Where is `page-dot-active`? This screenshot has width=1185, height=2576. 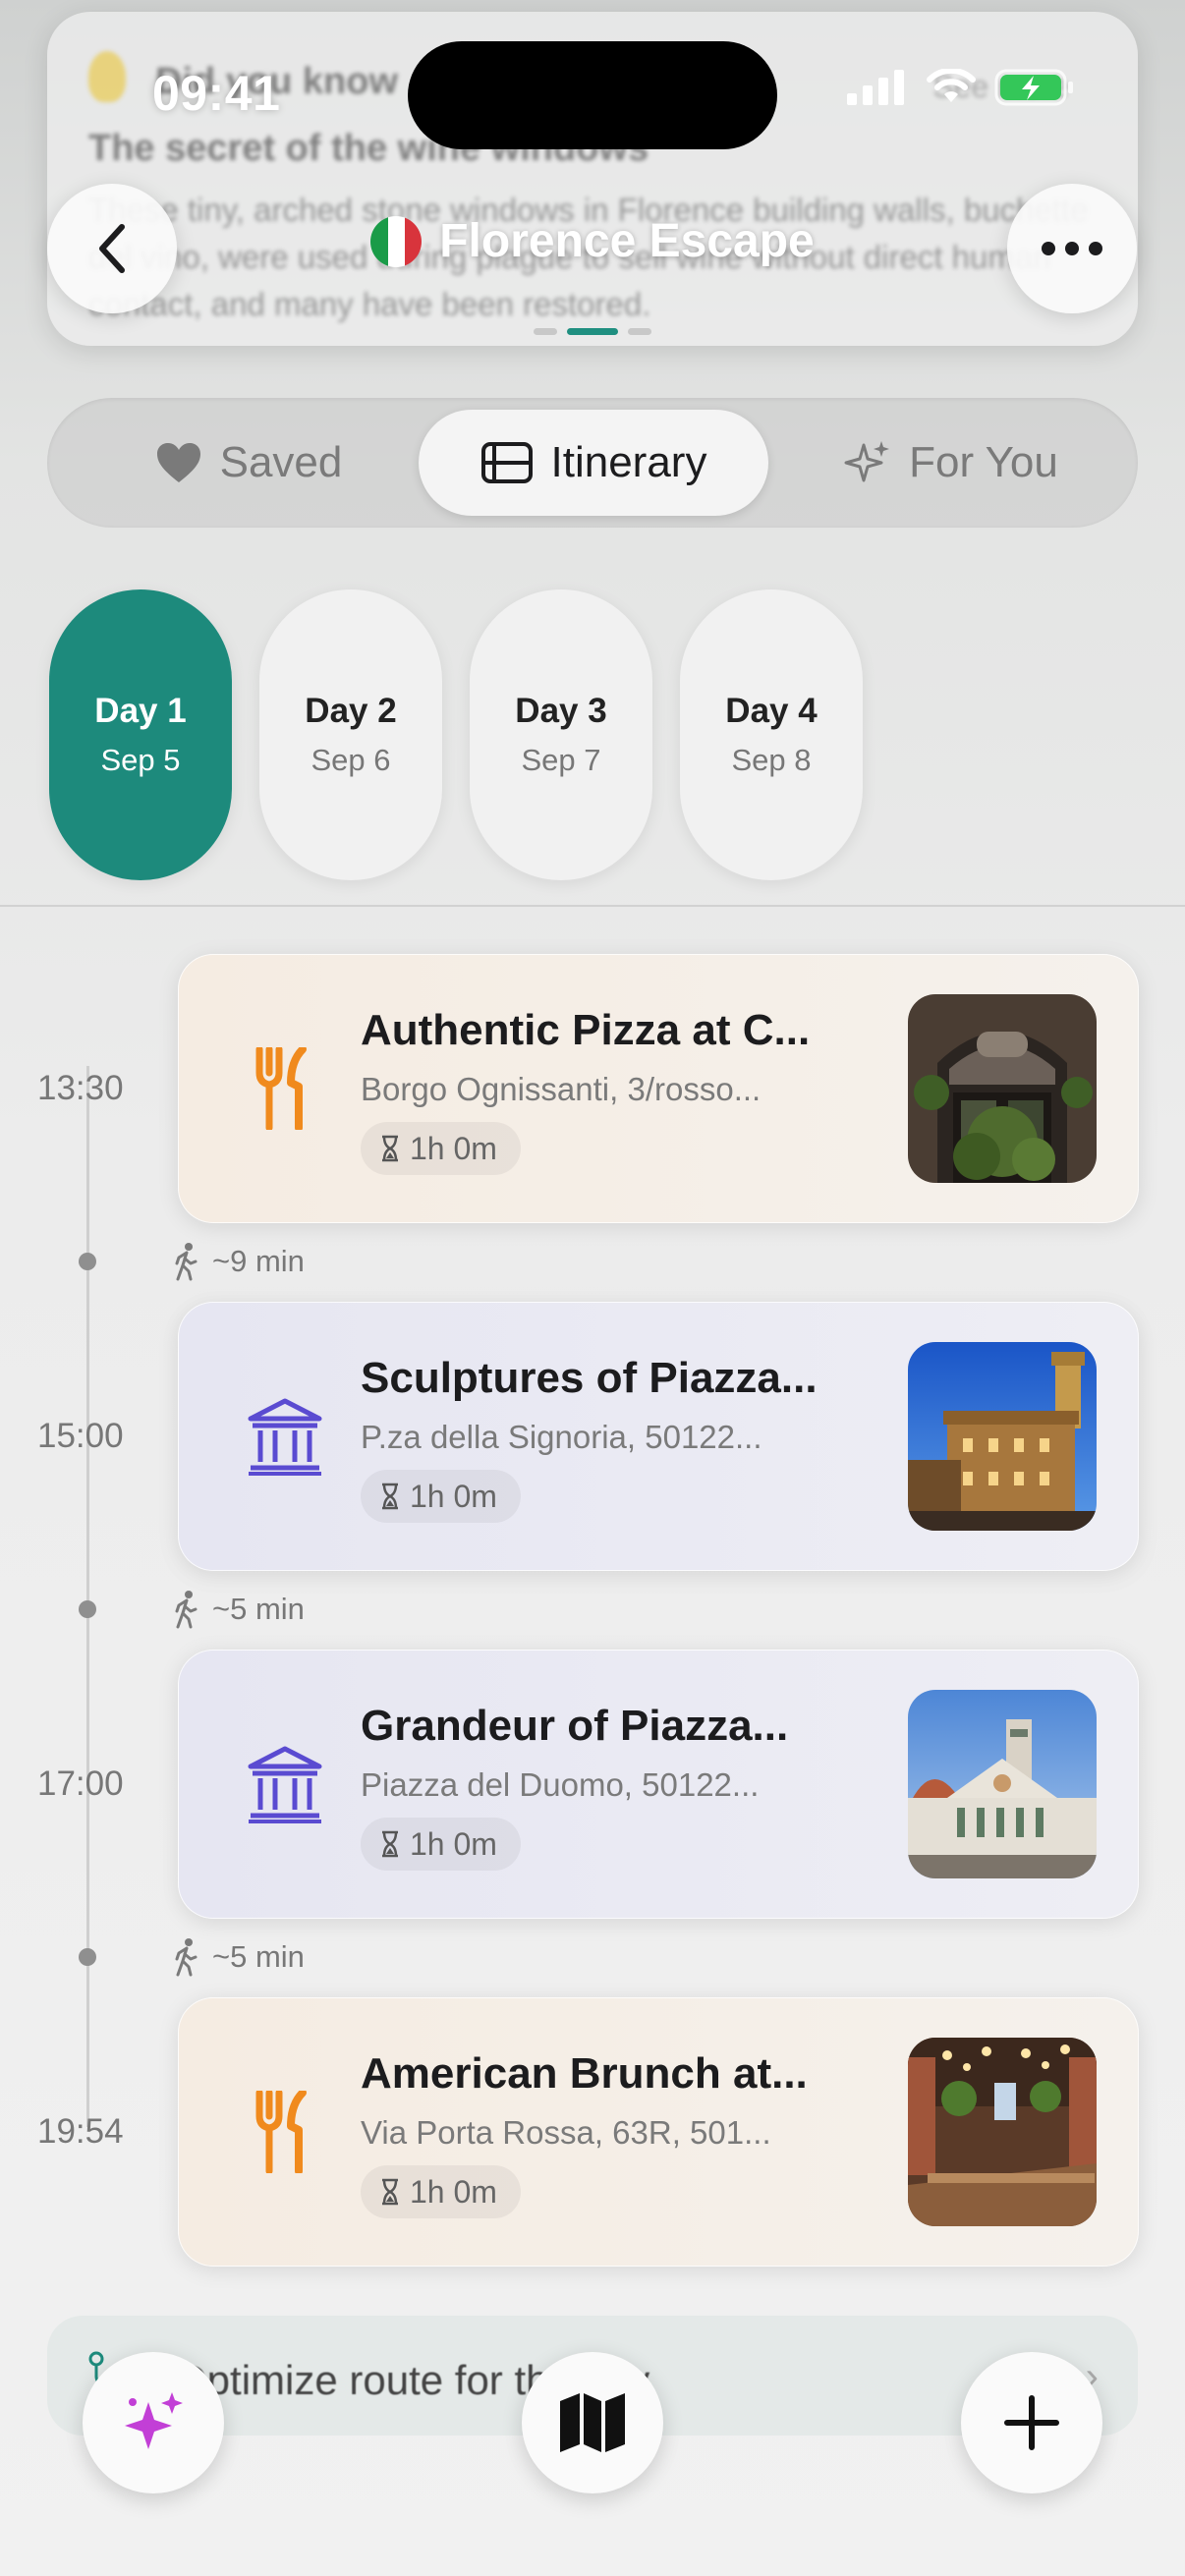 page-dot-active is located at coordinates (592, 331).